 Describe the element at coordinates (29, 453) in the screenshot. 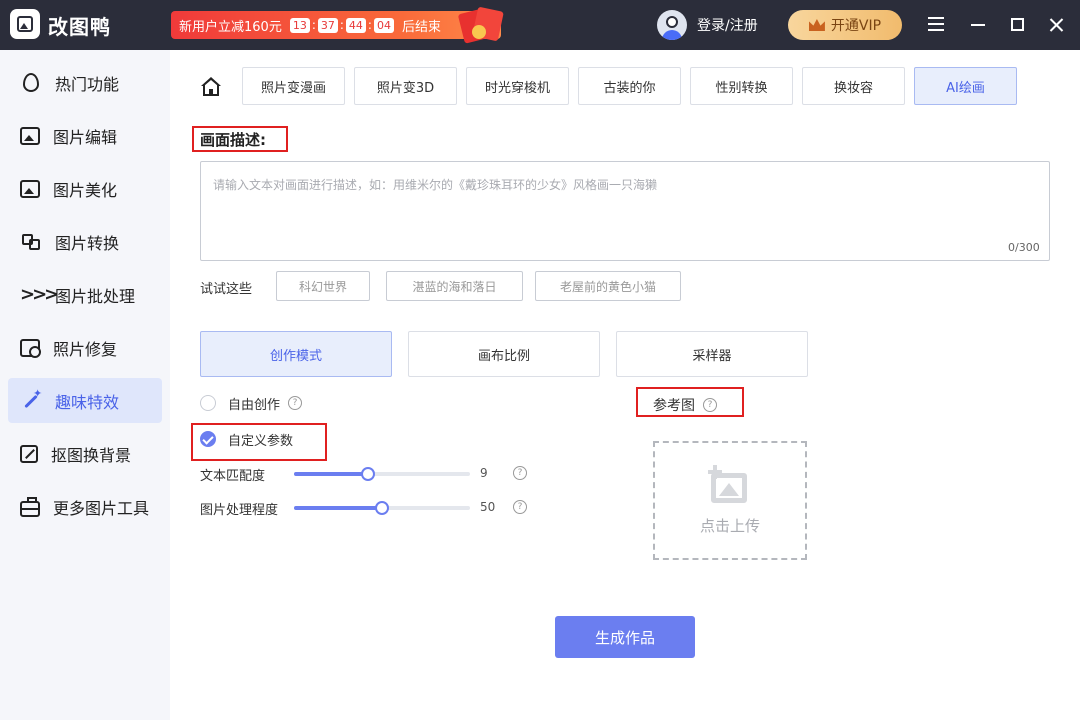

I see `cutout-icon` at that location.